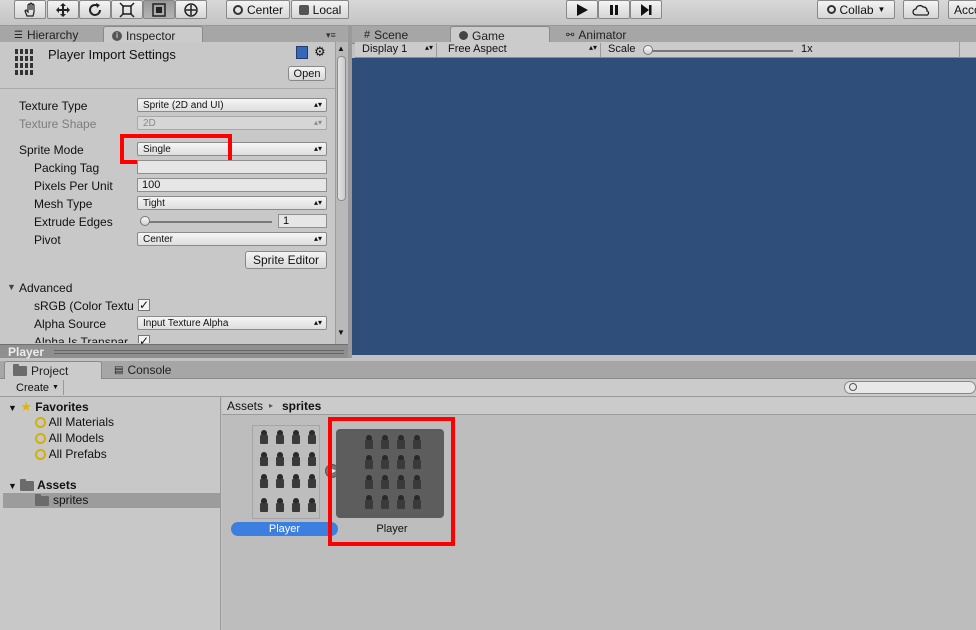  I want to click on favorite-item: All Prefabs, so click(71, 454).